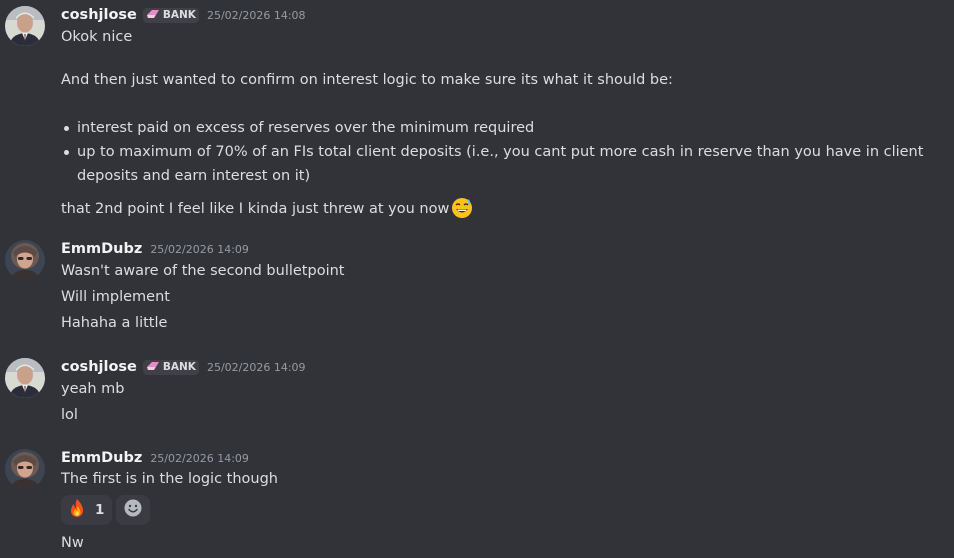  What do you see at coordinates (256, 15) in the screenshot?
I see `timestamp: 25/02/2026 14:08` at bounding box center [256, 15].